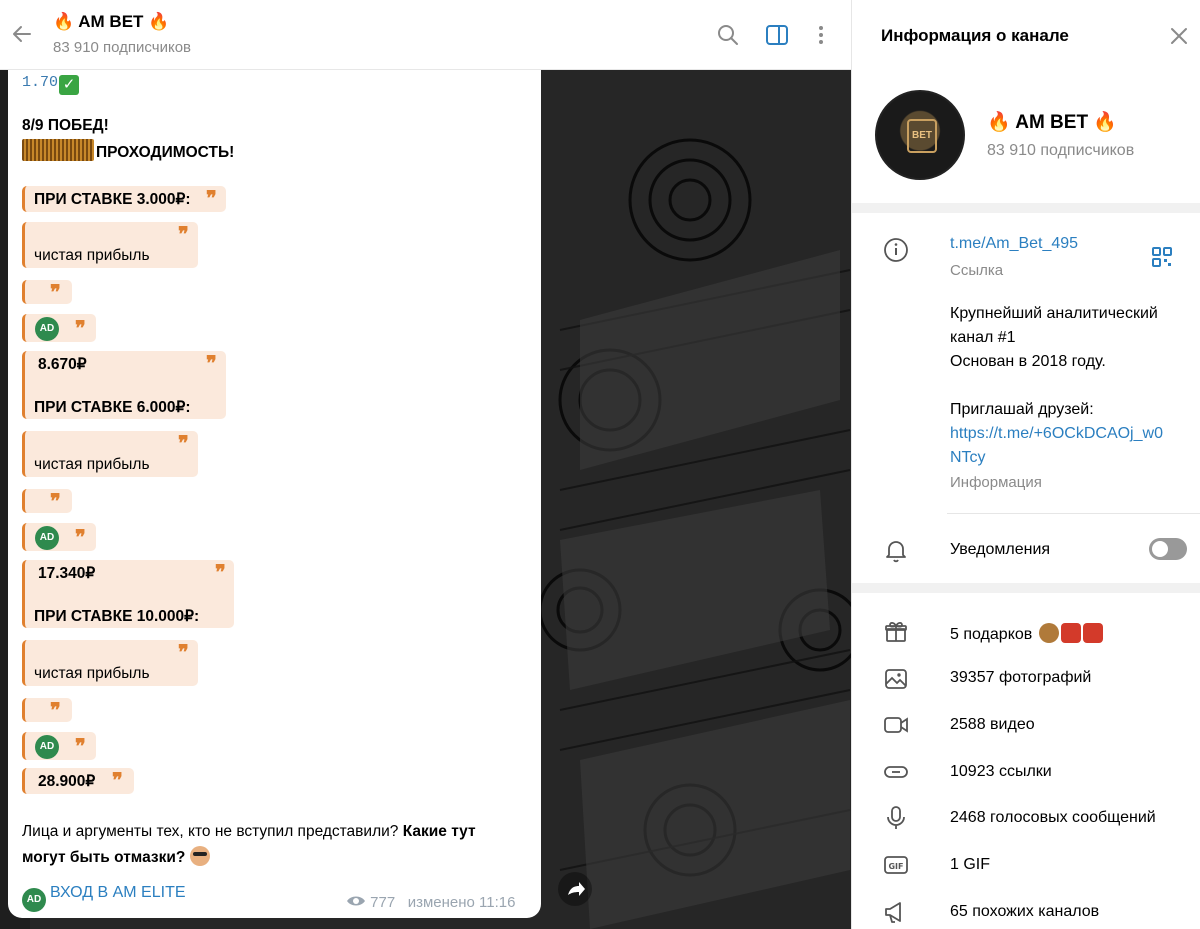 This screenshot has height=929, width=1200. Describe the element at coordinates (896, 772) in the screenshot. I see `link-icon` at that location.